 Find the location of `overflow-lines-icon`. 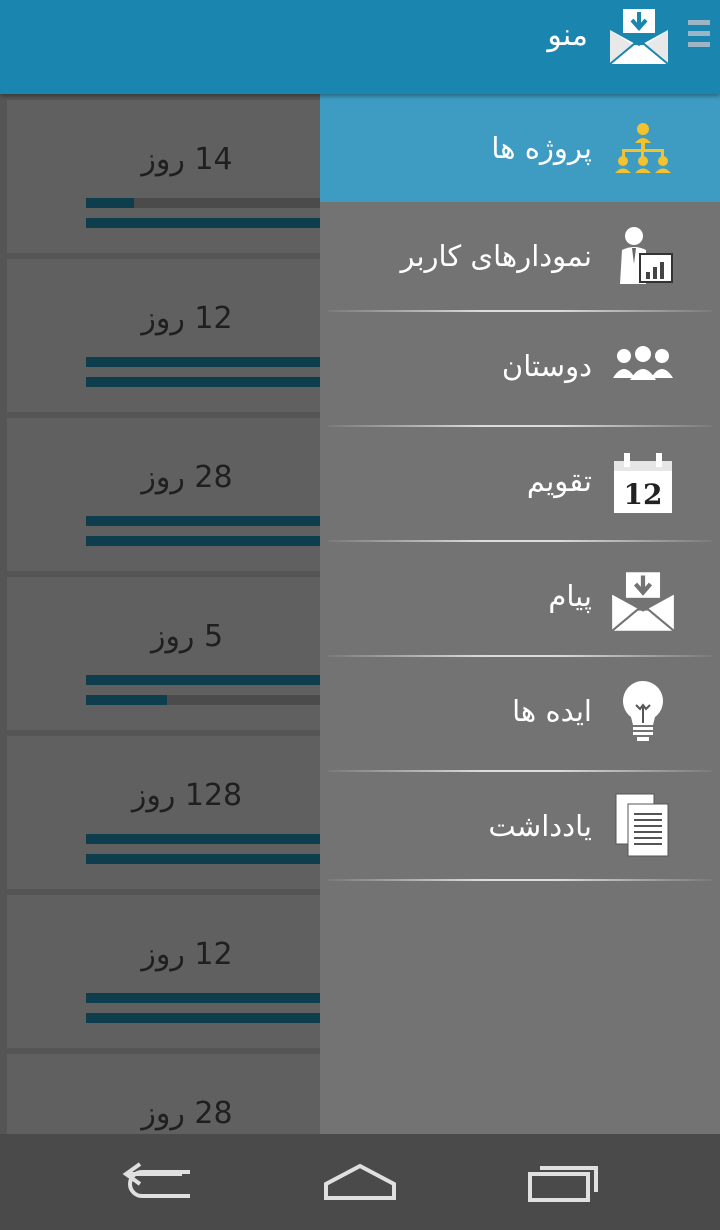

overflow-lines-icon is located at coordinates (699, 37).